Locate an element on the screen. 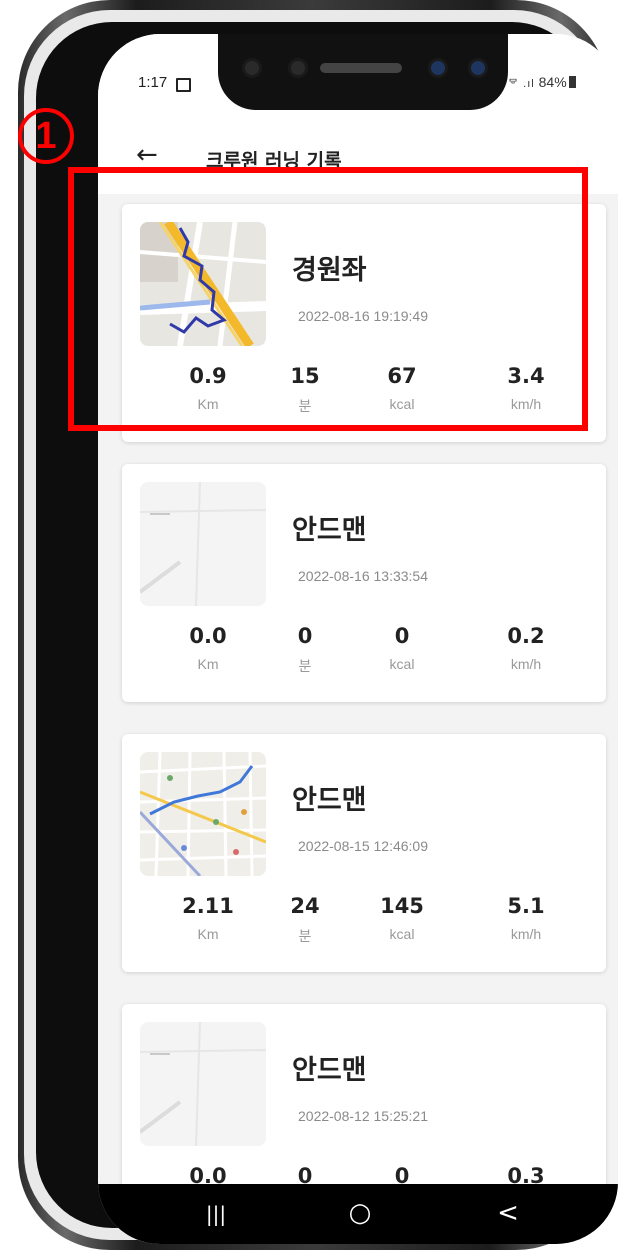 The height and width of the screenshot is (1255, 620). status-bar: 1:17 ᄝ .ıl 84% is located at coordinates (358, 79).